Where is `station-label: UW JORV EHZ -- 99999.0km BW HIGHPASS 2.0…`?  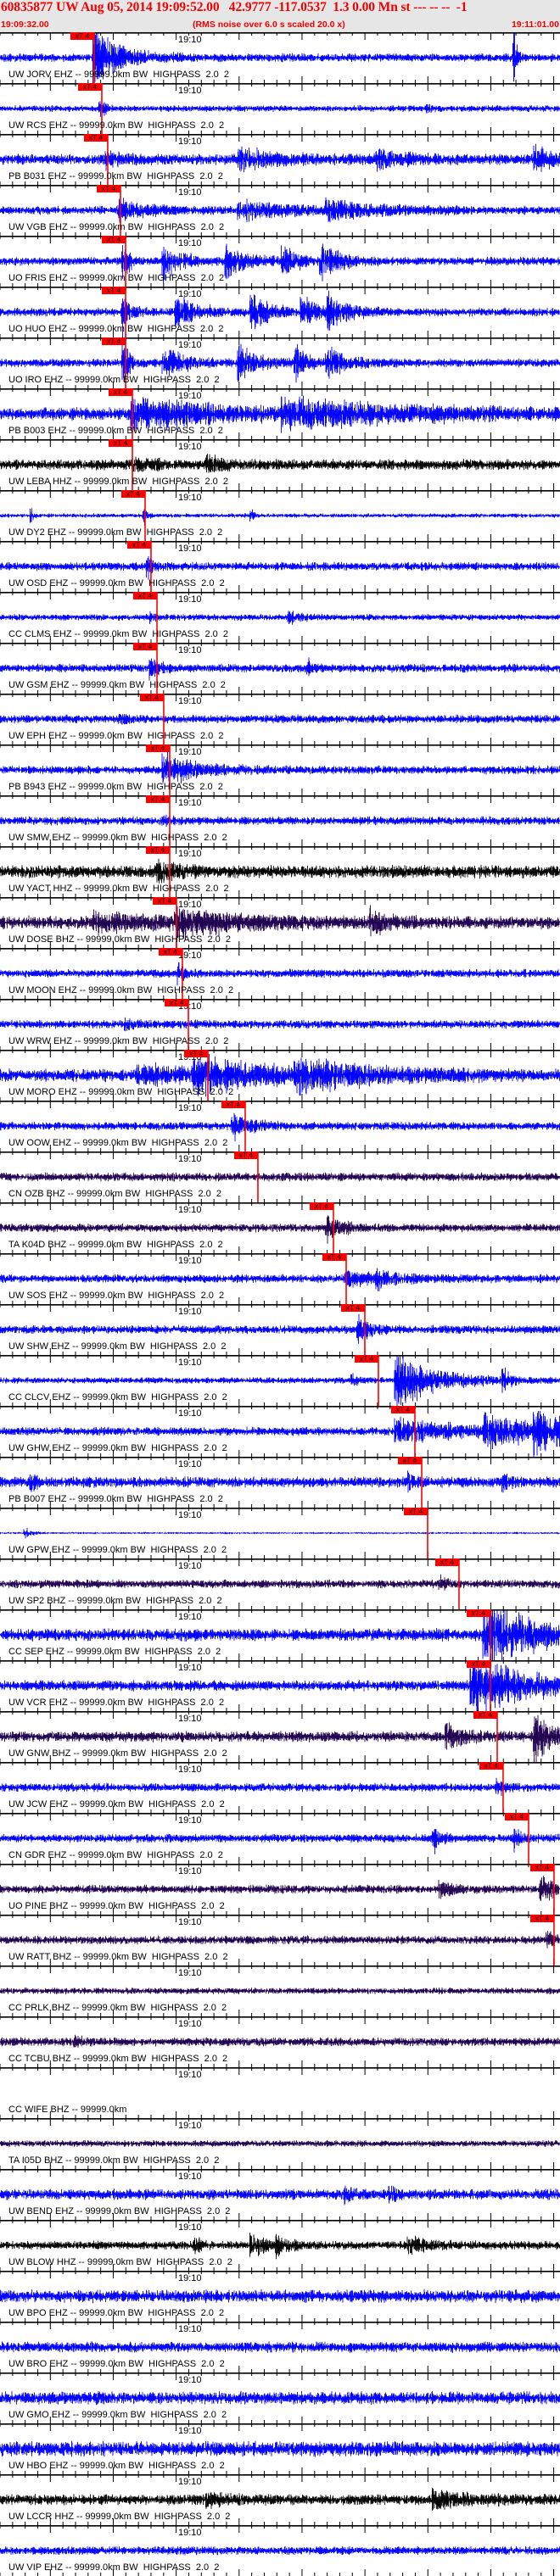
station-label: UW JORV EHZ -- 99999.0km BW HIGHPASS 2.0… is located at coordinates (118, 75).